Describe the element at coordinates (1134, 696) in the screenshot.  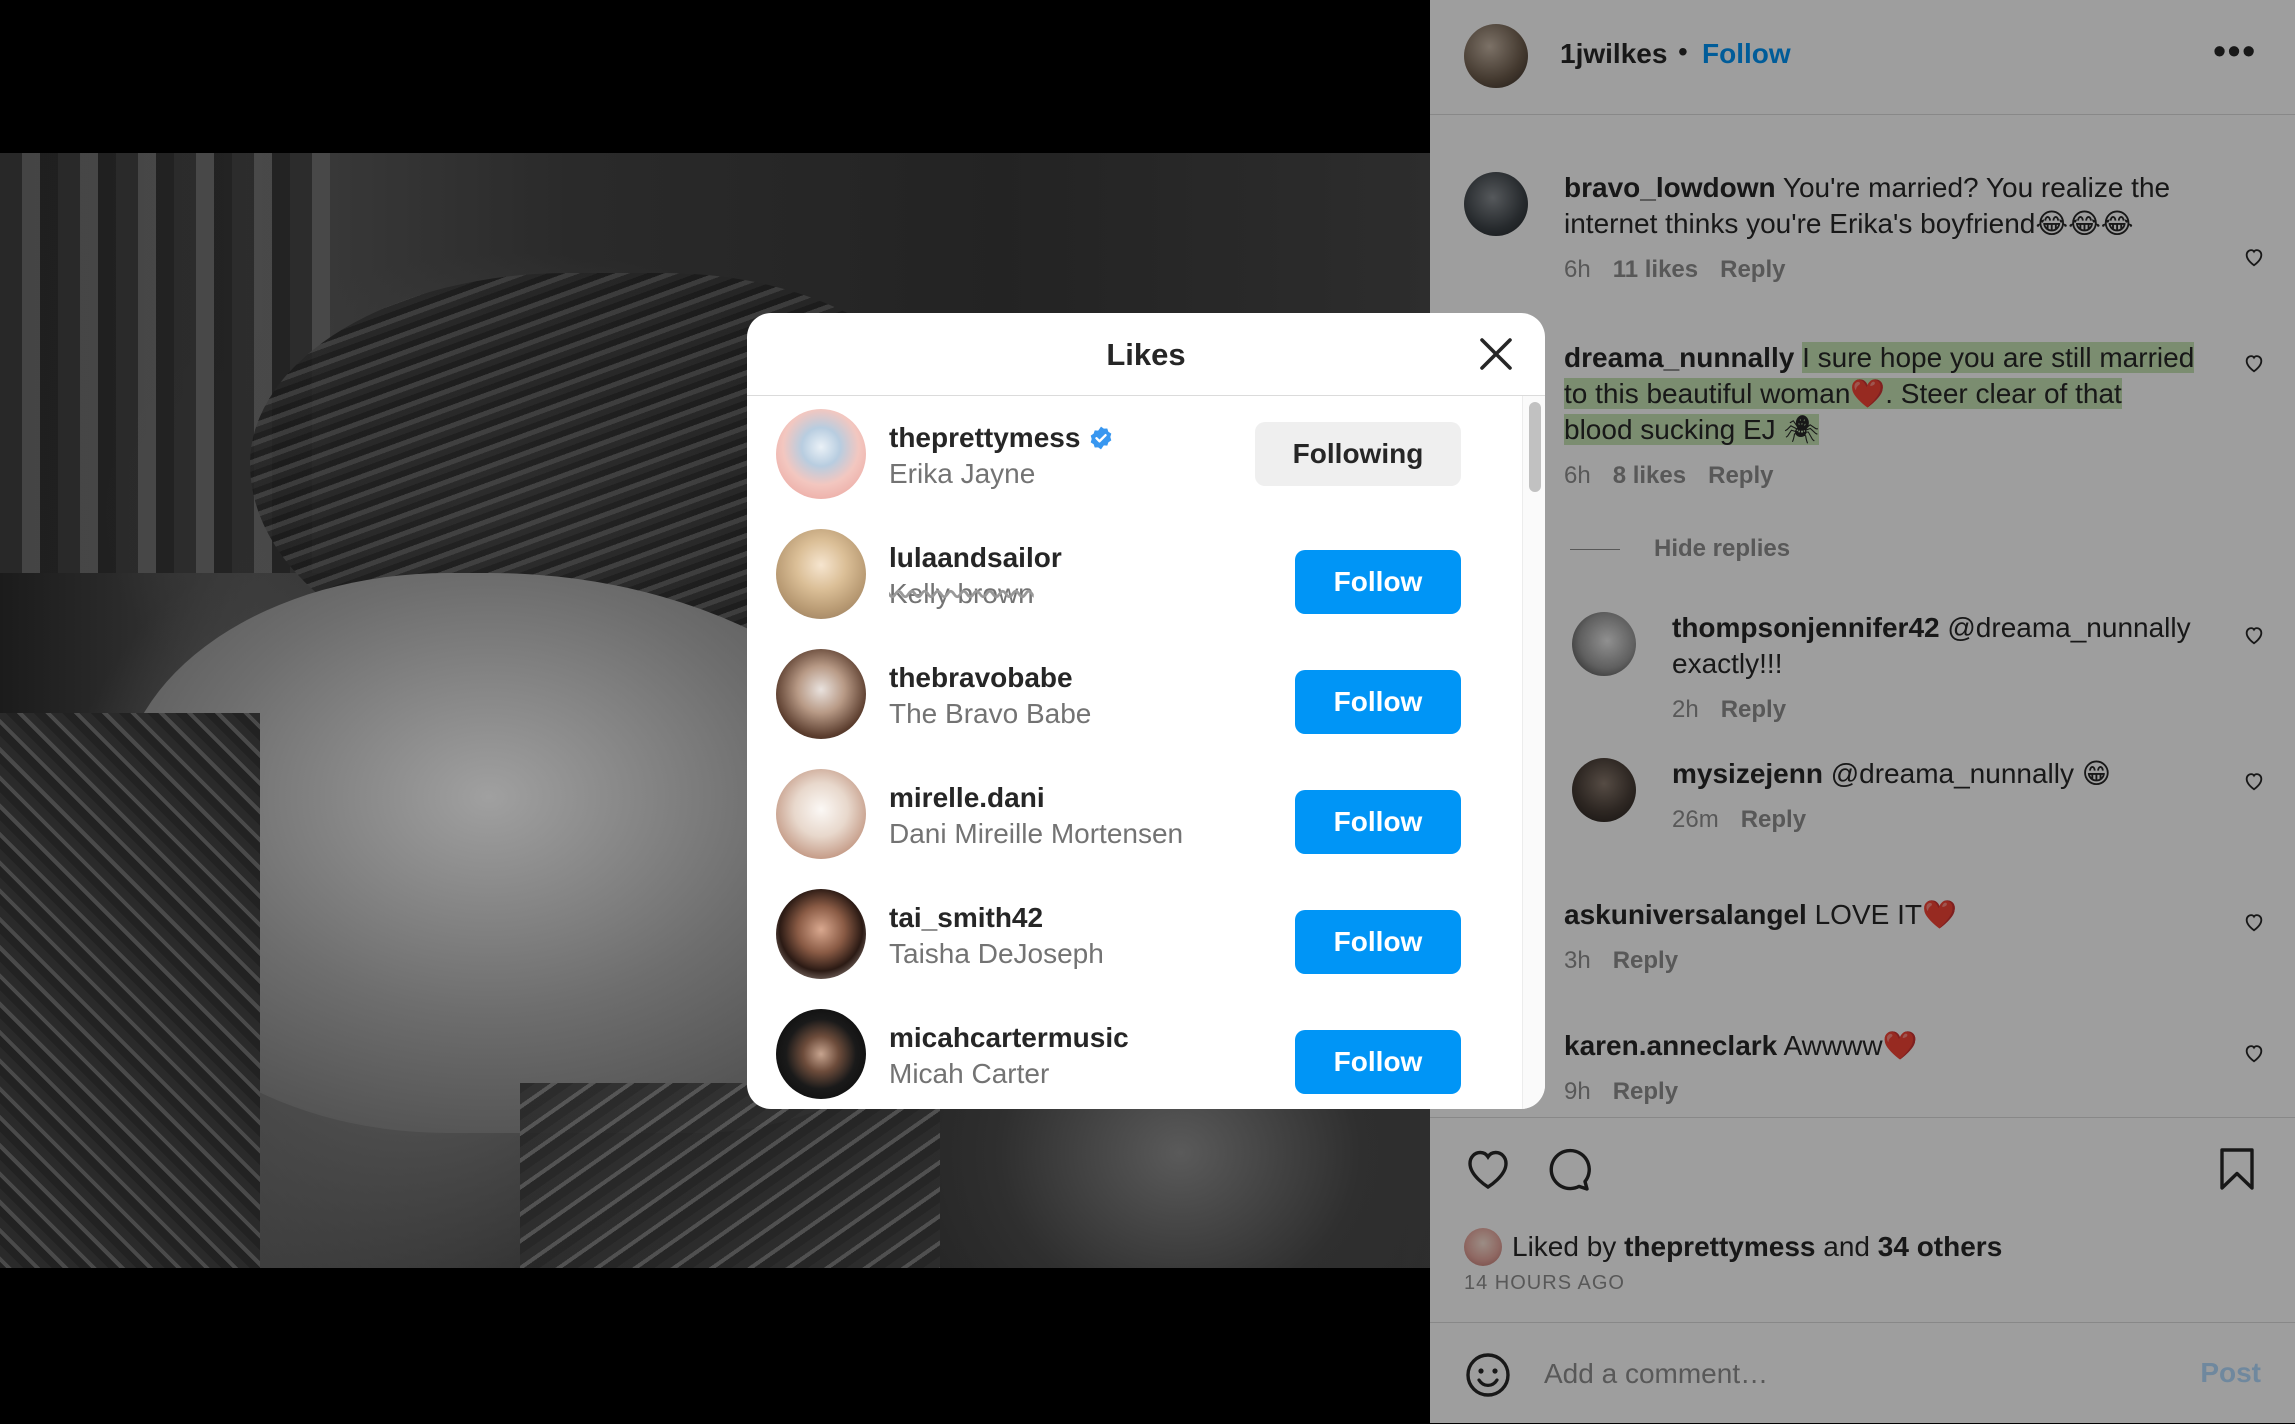
I see `like-row: thebravobabe The Bravo Babe Follow` at that location.